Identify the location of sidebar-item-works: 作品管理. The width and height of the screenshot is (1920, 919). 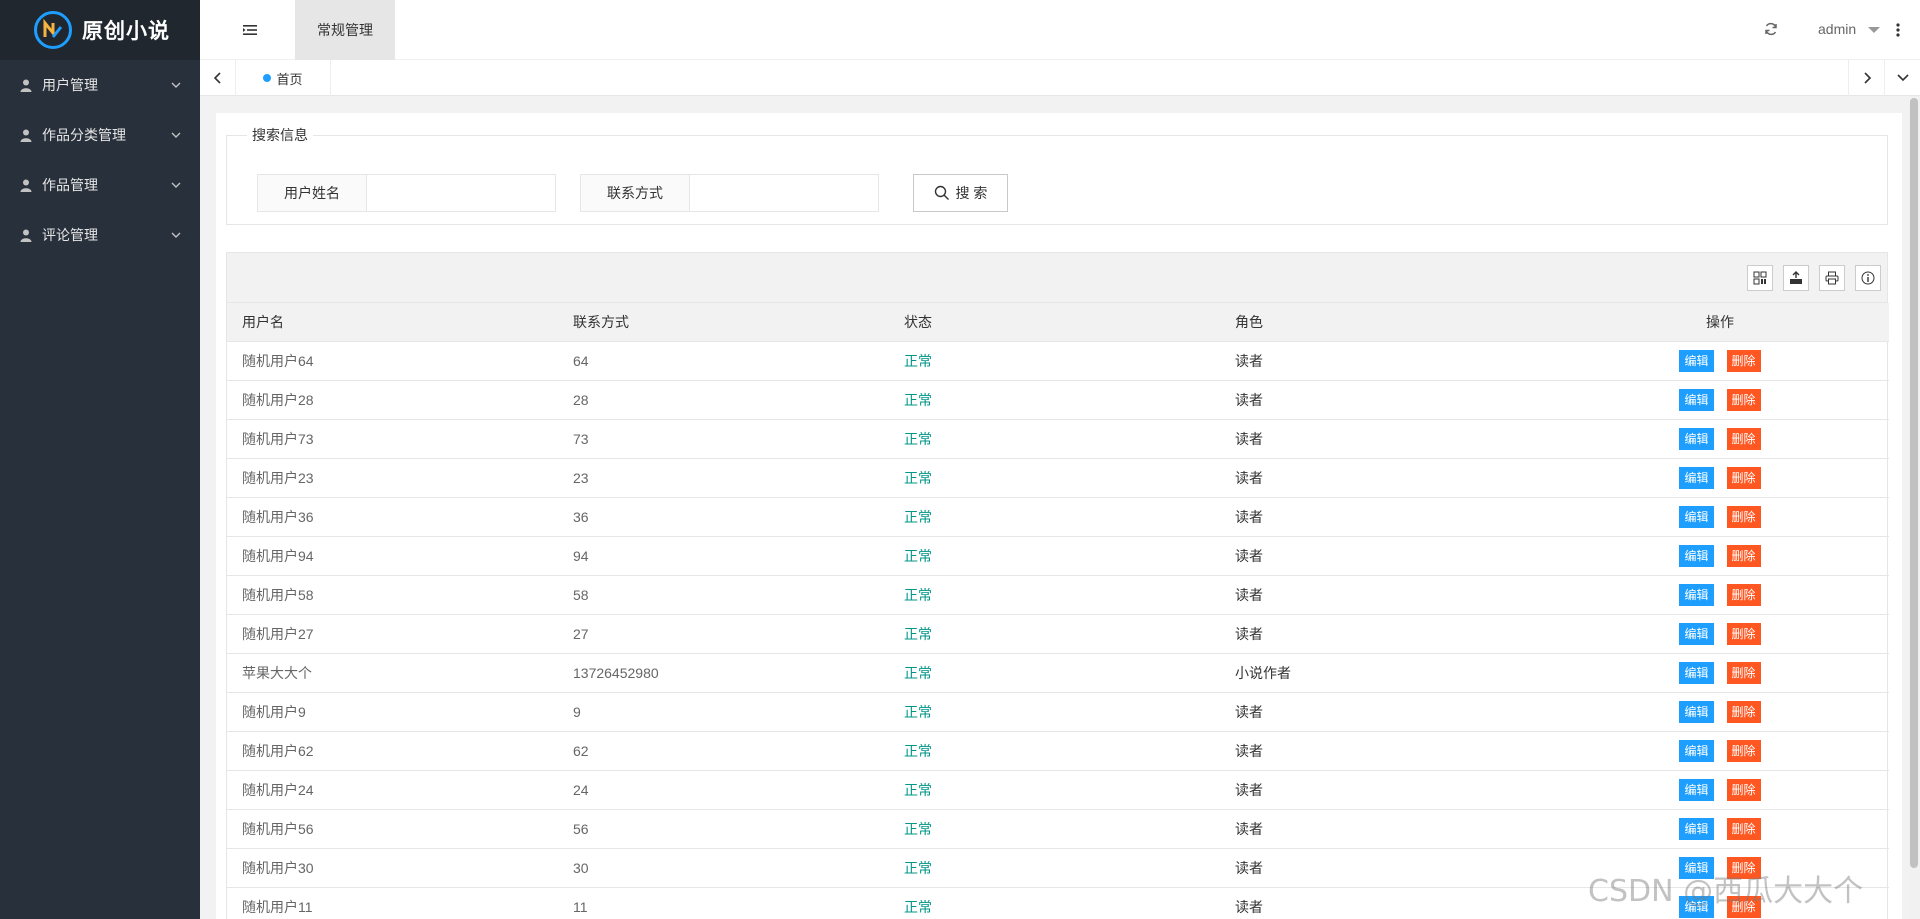
(100, 185).